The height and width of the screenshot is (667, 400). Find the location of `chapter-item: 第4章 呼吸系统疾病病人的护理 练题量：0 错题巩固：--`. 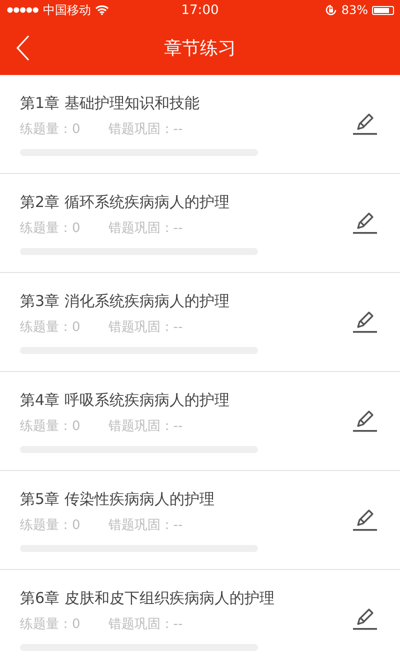

chapter-item: 第4章 呼吸系统疾病病人的护理 练题量：0 错题巩固：-- is located at coordinates (200, 421).